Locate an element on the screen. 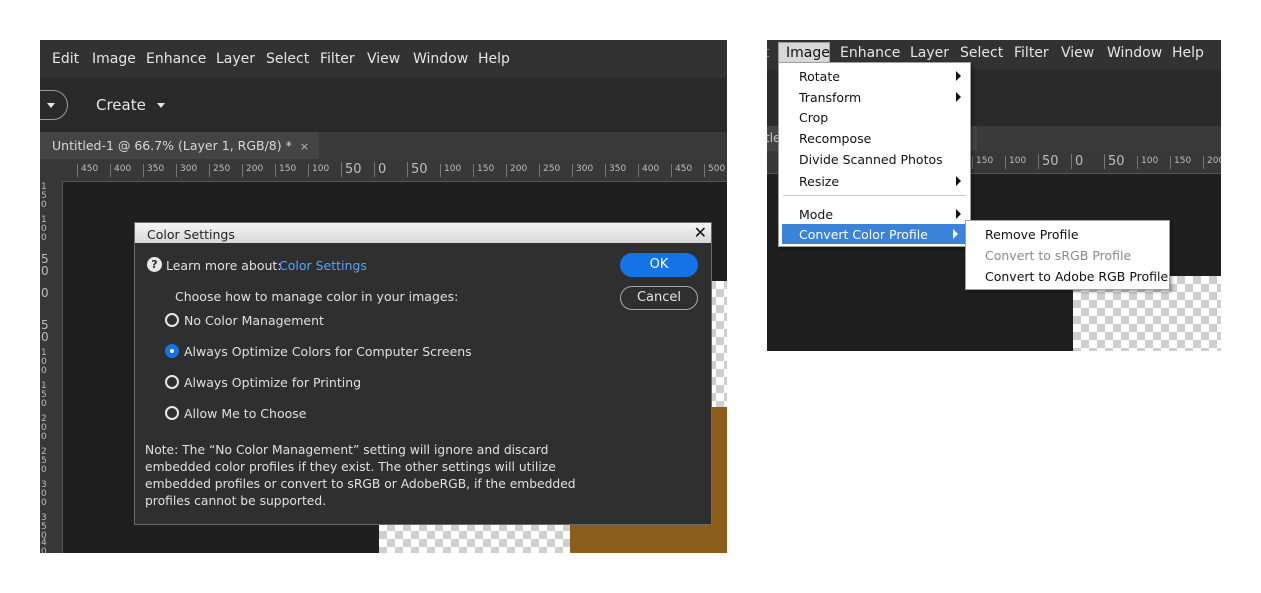 This screenshot has width=1261, height=593. ok-button: OK is located at coordinates (659, 265).